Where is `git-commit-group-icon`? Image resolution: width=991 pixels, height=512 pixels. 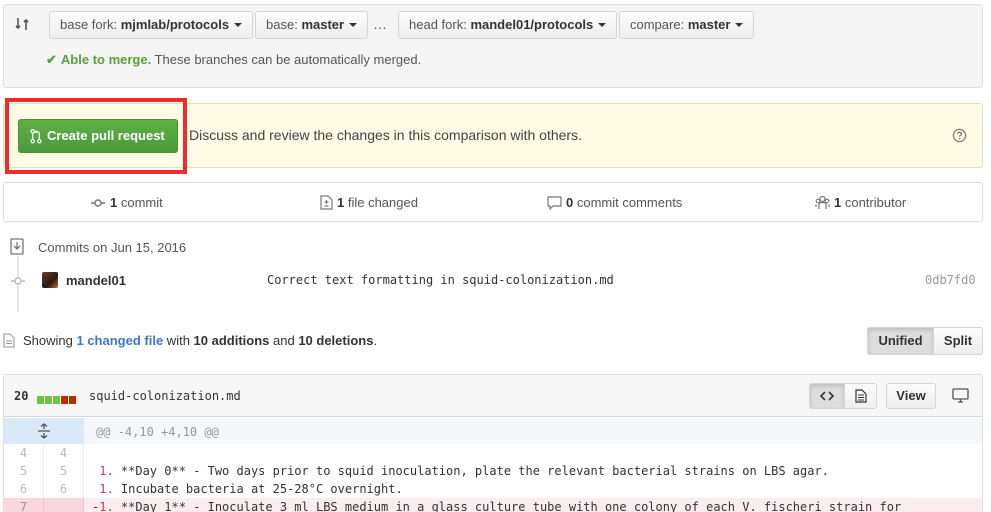 git-commit-group-icon is located at coordinates (17, 247).